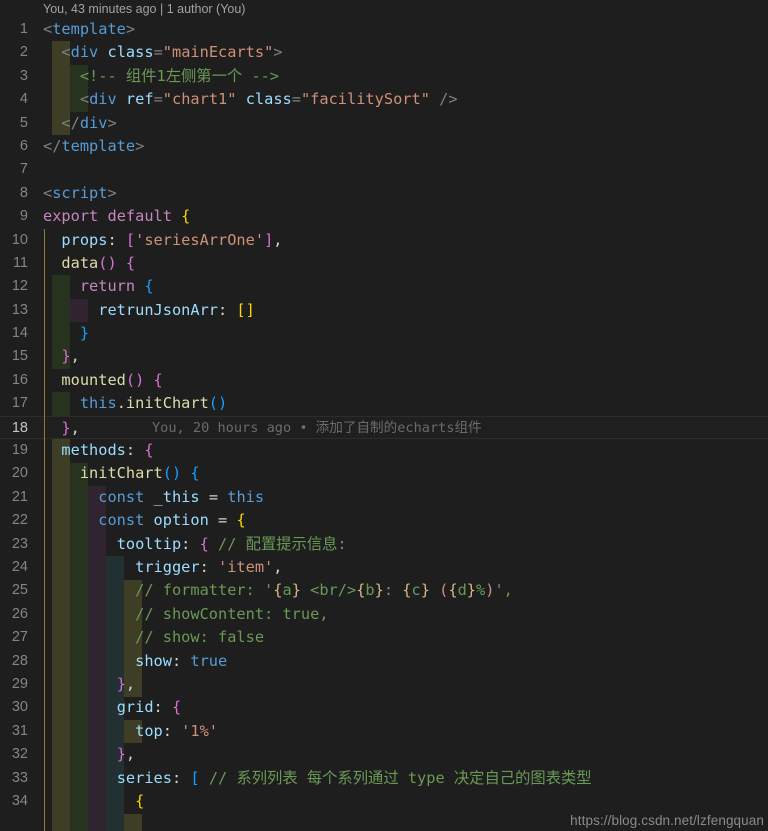  What do you see at coordinates (98, 403) in the screenshot?
I see `code-token: this` at bounding box center [98, 403].